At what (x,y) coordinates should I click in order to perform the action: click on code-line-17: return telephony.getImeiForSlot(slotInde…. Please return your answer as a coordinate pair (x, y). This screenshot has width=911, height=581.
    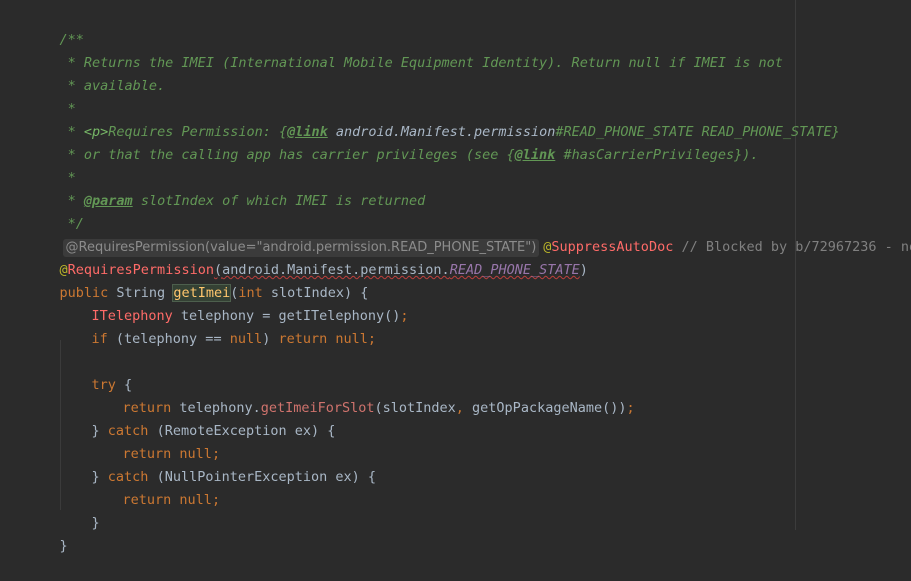
    Looking at the image, I should click on (362, 395).